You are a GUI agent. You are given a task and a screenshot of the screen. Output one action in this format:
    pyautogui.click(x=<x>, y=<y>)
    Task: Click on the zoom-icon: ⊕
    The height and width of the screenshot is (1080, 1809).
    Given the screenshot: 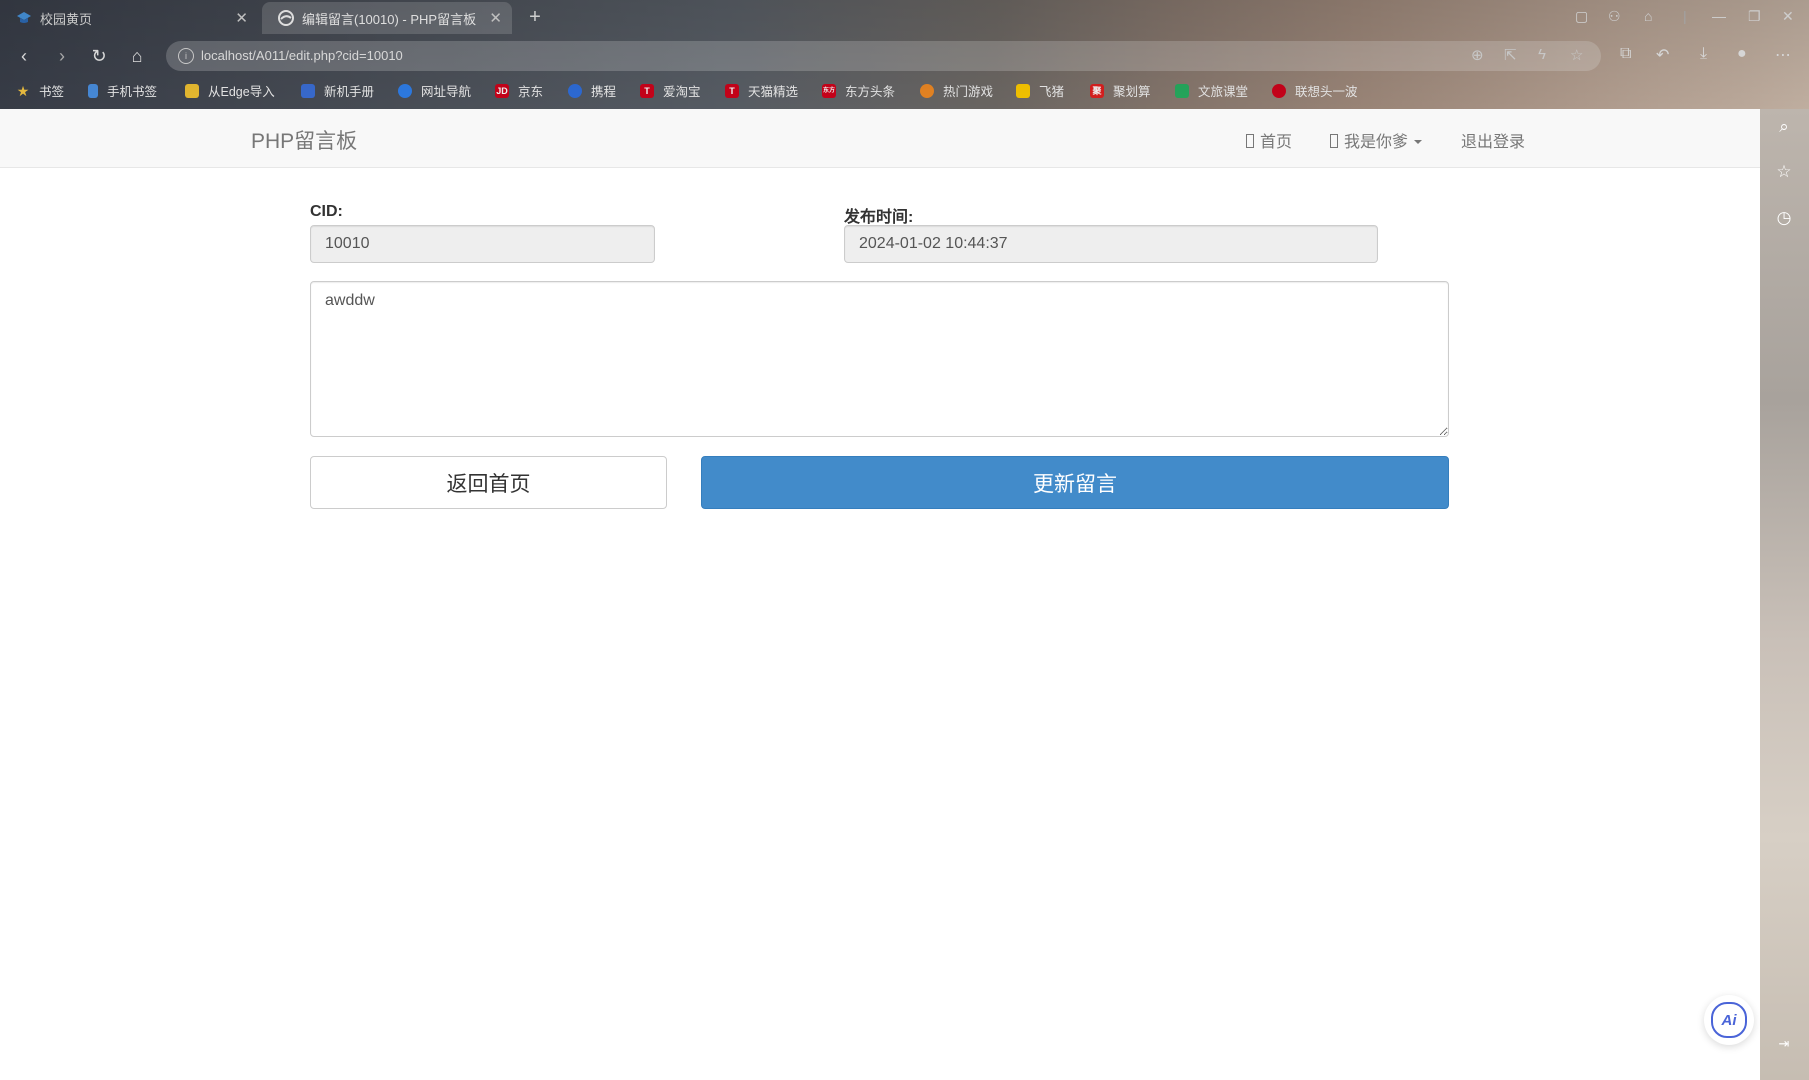 What is the action you would take?
    pyautogui.click(x=1477, y=55)
    